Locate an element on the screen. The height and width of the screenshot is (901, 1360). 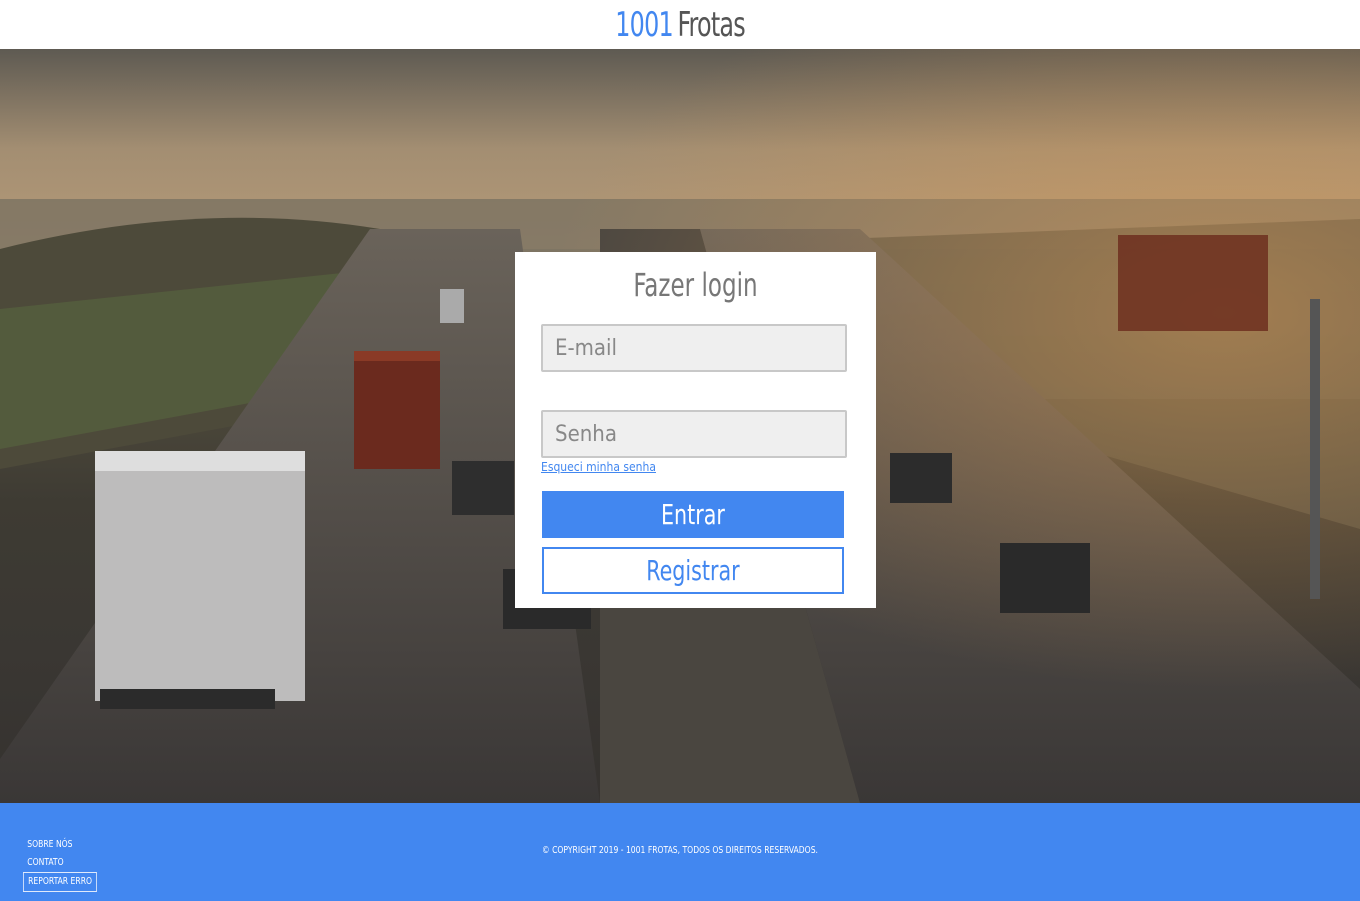
footer-link-contact: CONTATO is located at coordinates (60, 863).